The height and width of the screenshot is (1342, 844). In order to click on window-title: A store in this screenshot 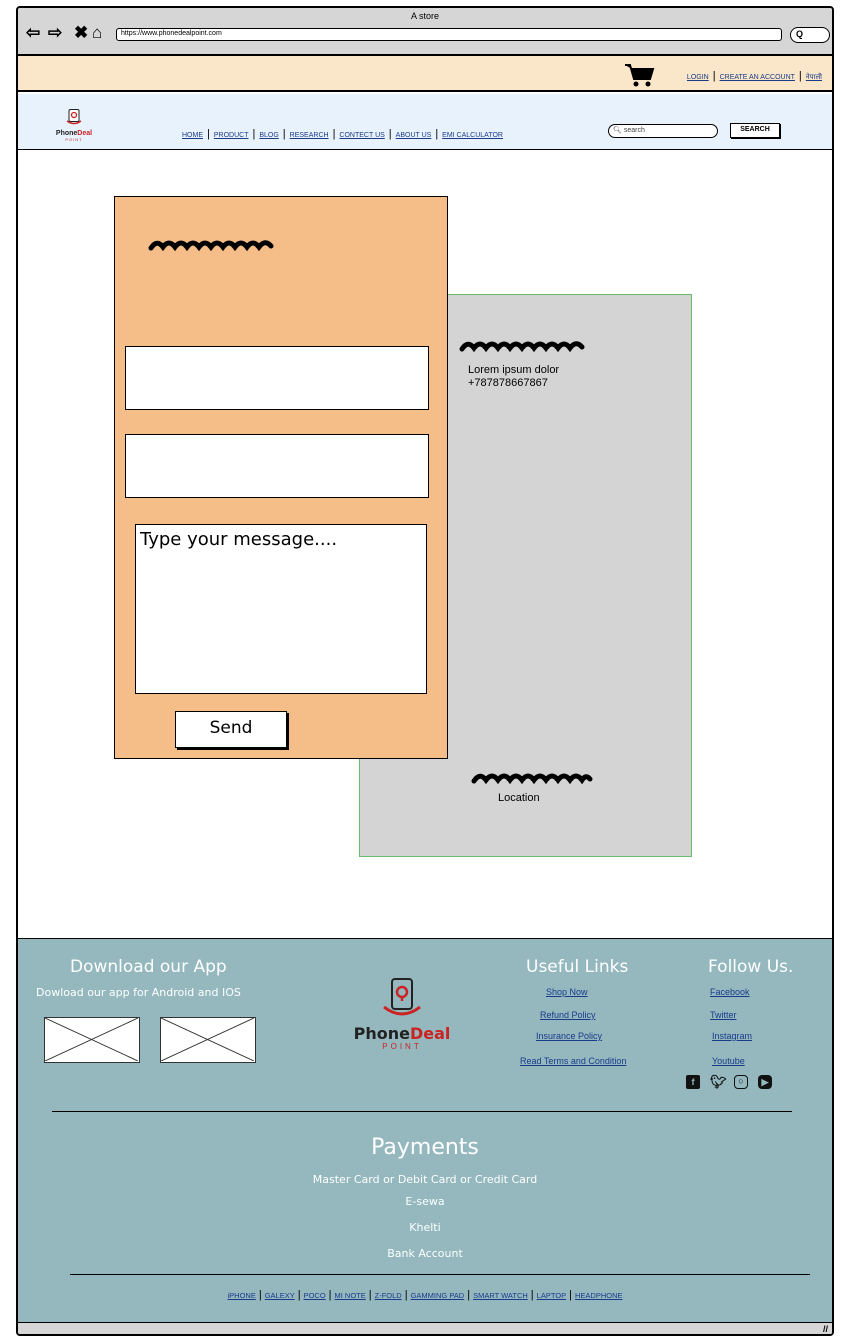, I will do `click(424, 16)`.